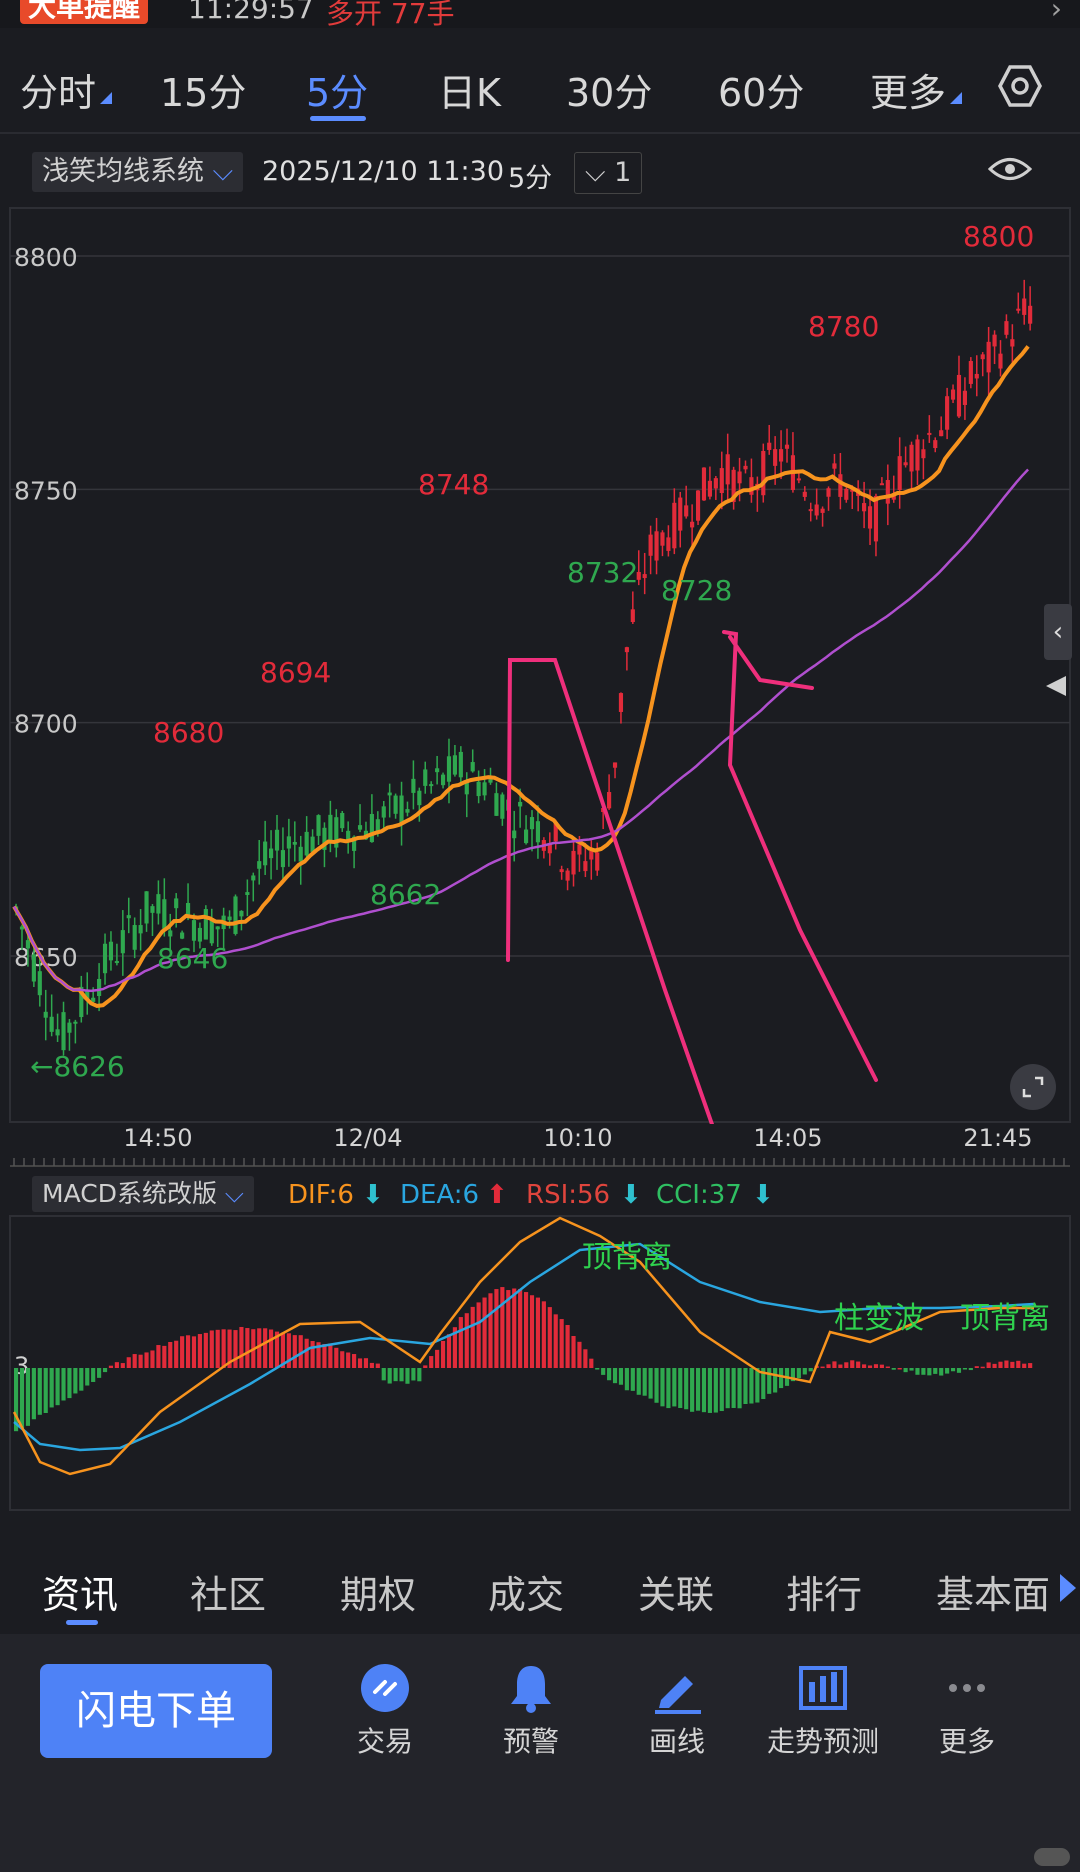  Describe the element at coordinates (1058, 632) in the screenshot. I see `collapse-panel-handle: ‹` at that location.